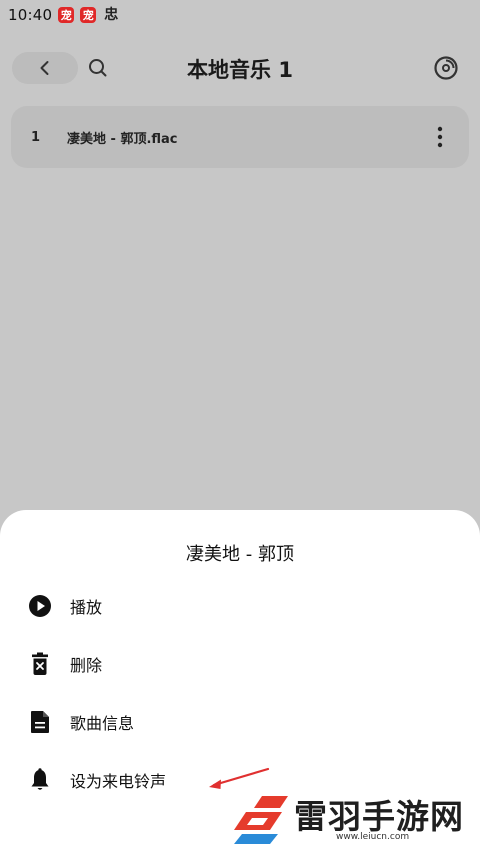  What do you see at coordinates (240, 68) in the screenshot?
I see `top-bar: 本地音乐 1` at bounding box center [240, 68].